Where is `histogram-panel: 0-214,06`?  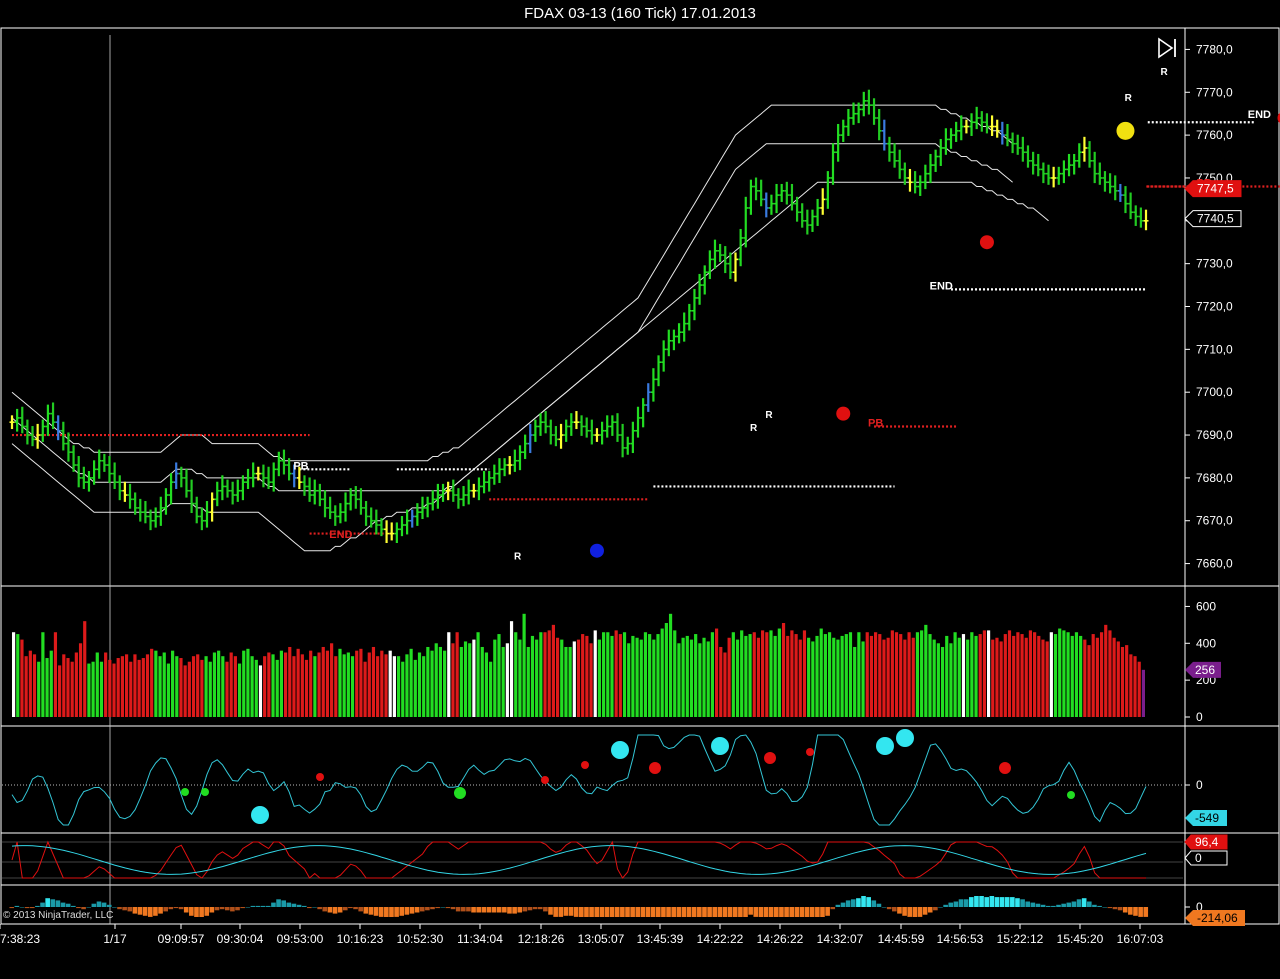 histogram-panel: 0-214,06 is located at coordinates (627, 911).